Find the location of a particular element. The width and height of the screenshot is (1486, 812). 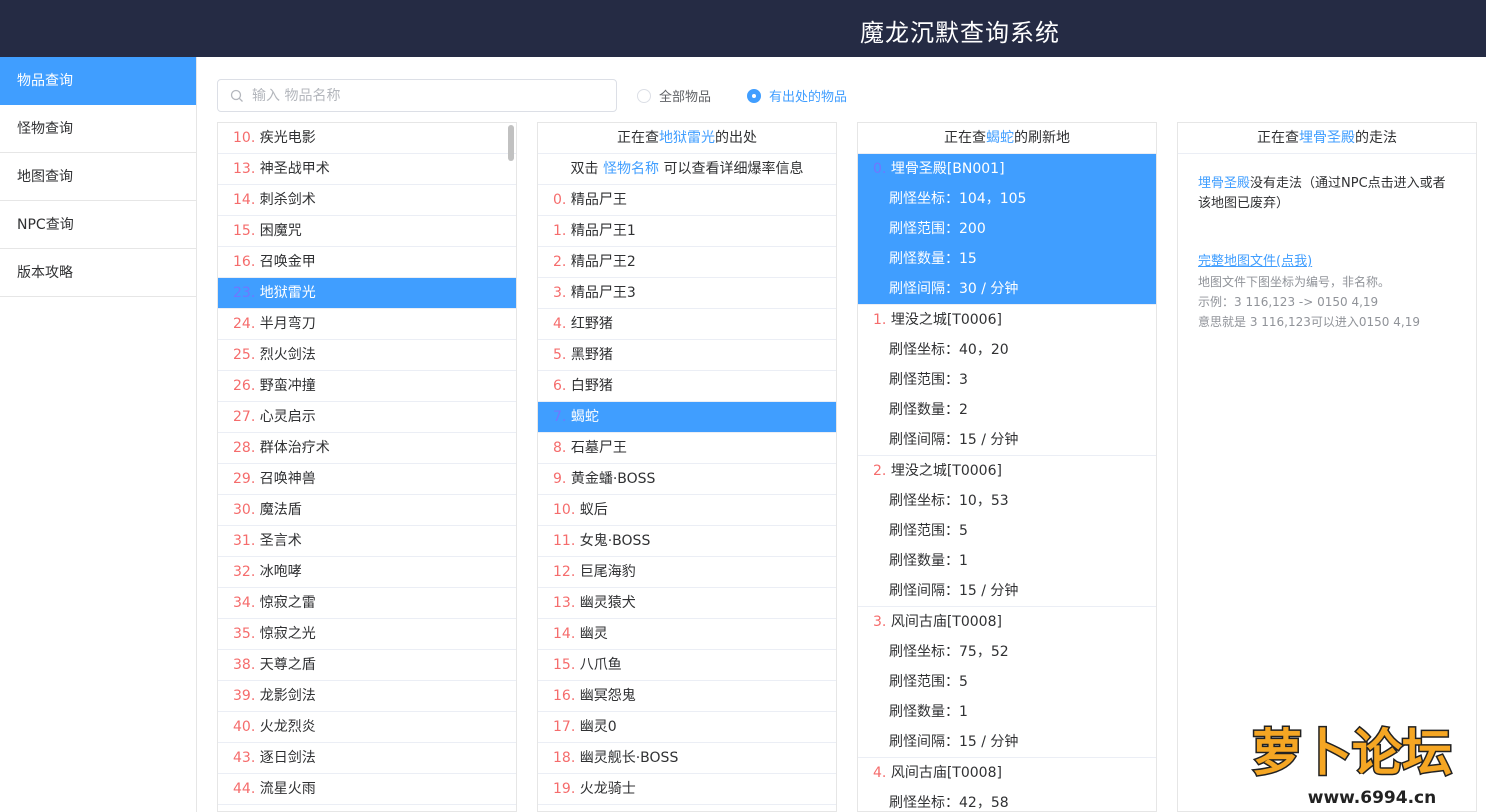

header-prefix: 正在查 is located at coordinates (1278, 138).